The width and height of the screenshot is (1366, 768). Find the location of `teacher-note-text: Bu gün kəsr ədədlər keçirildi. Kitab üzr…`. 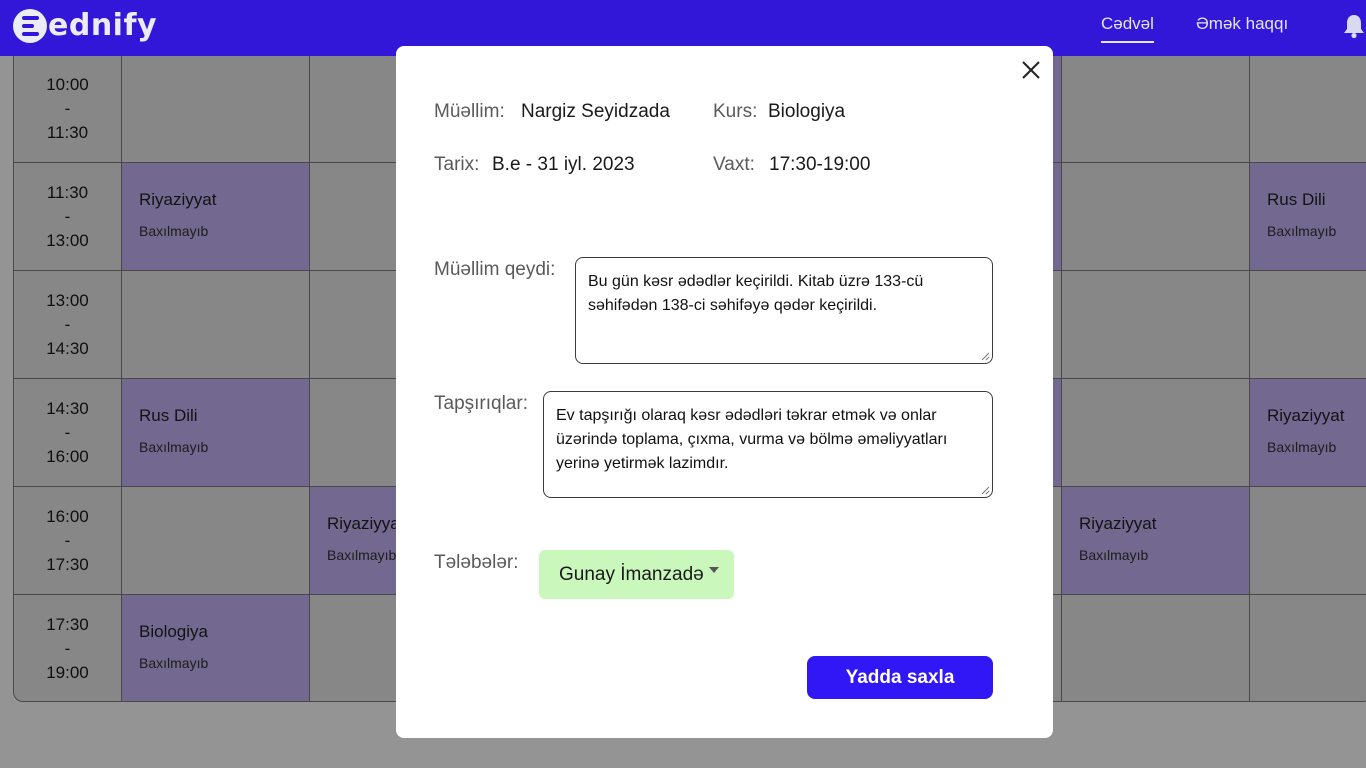

teacher-note-text: Bu gün kəsr ədədlər keçirildi. Kitab üzr… is located at coordinates (756, 293).